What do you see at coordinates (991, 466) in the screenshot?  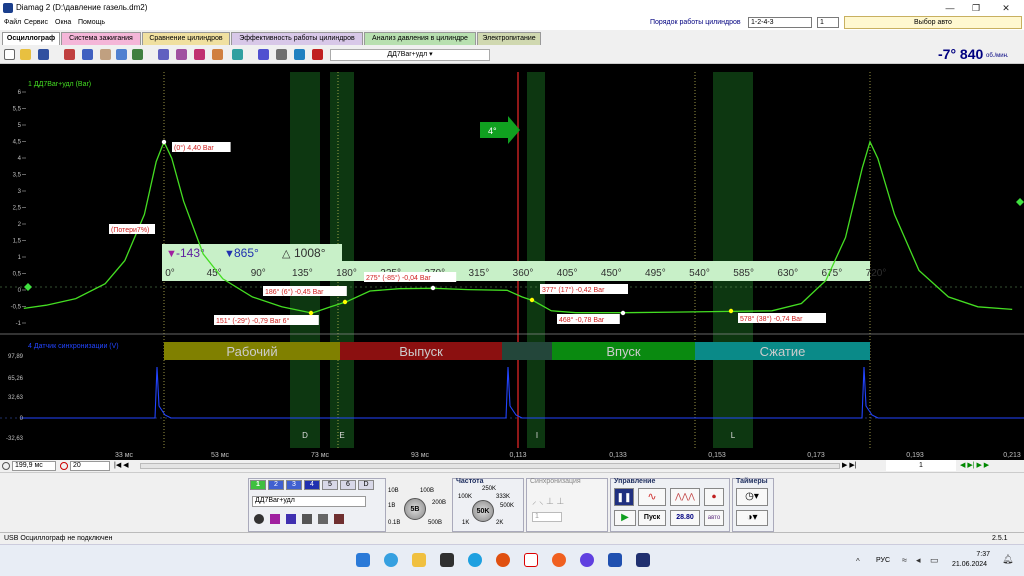 I see `page-nav-buttons: ◀ ▶| ▶ ▶` at bounding box center [991, 466].